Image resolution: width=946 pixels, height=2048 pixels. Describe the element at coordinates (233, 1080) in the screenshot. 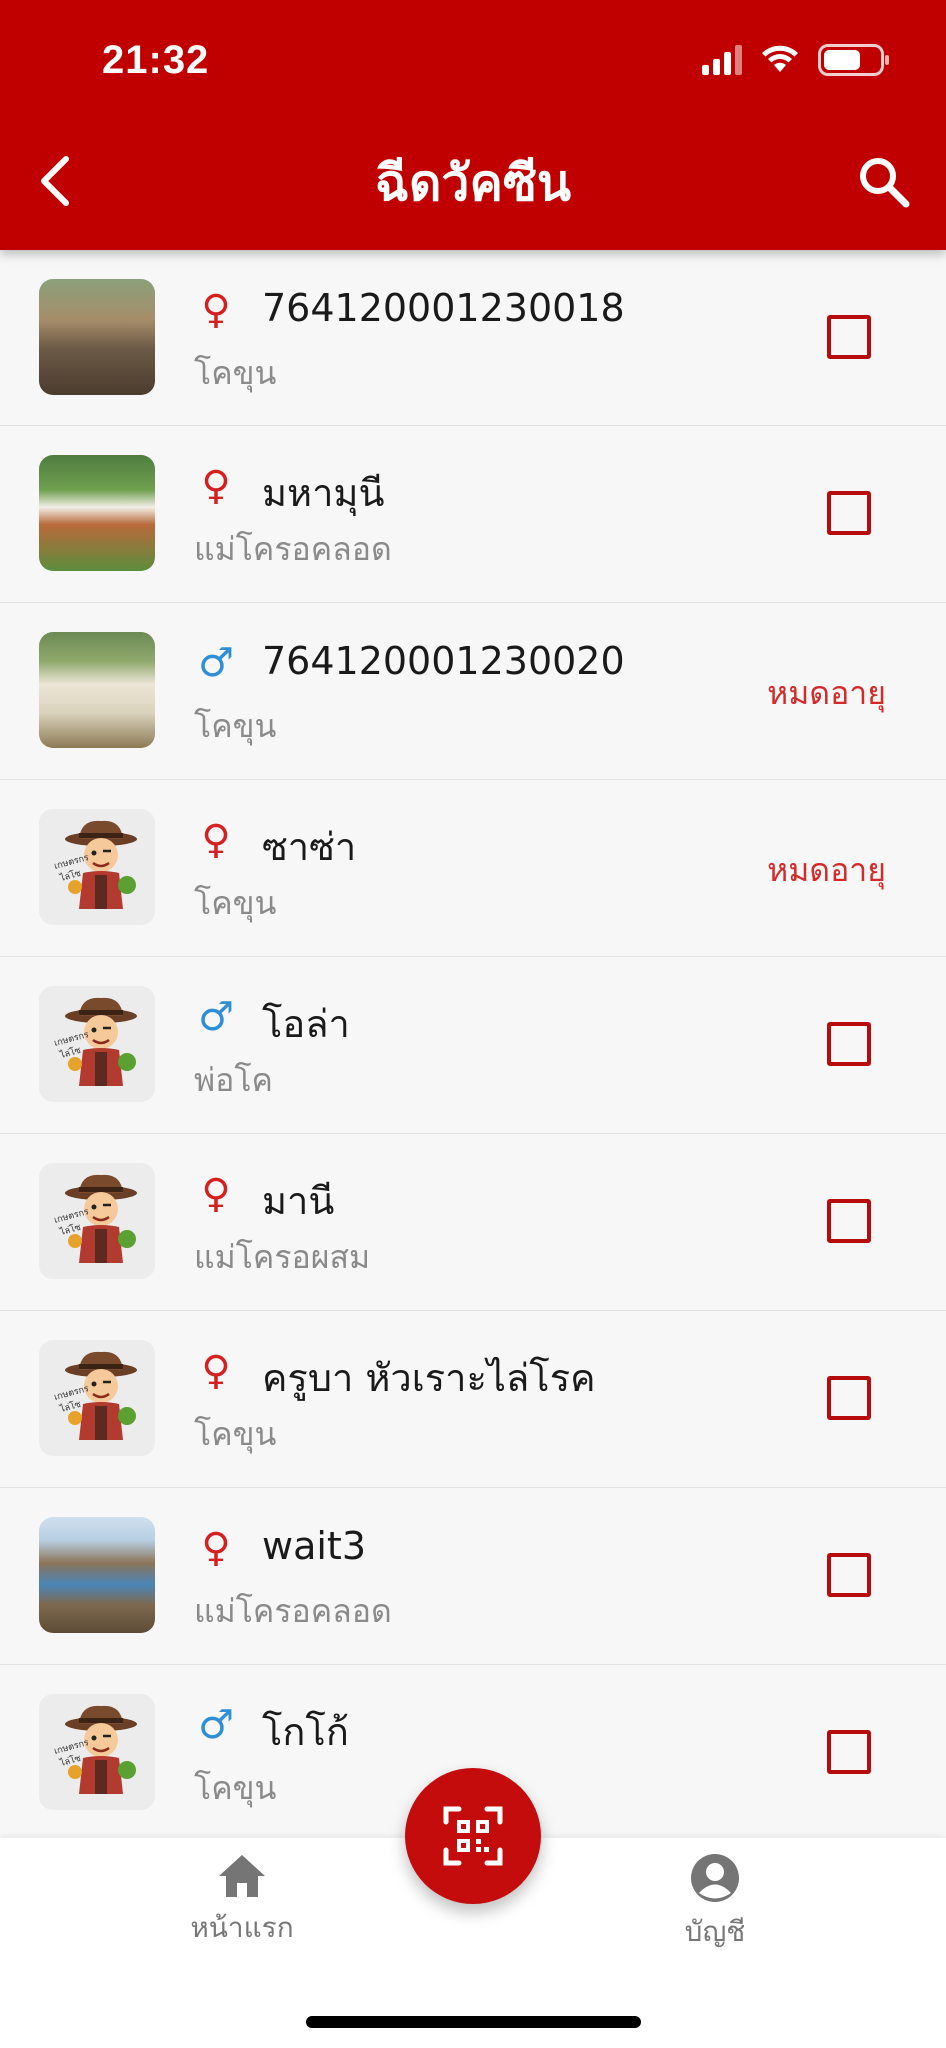

I see `animal-type: พ่อโค` at that location.